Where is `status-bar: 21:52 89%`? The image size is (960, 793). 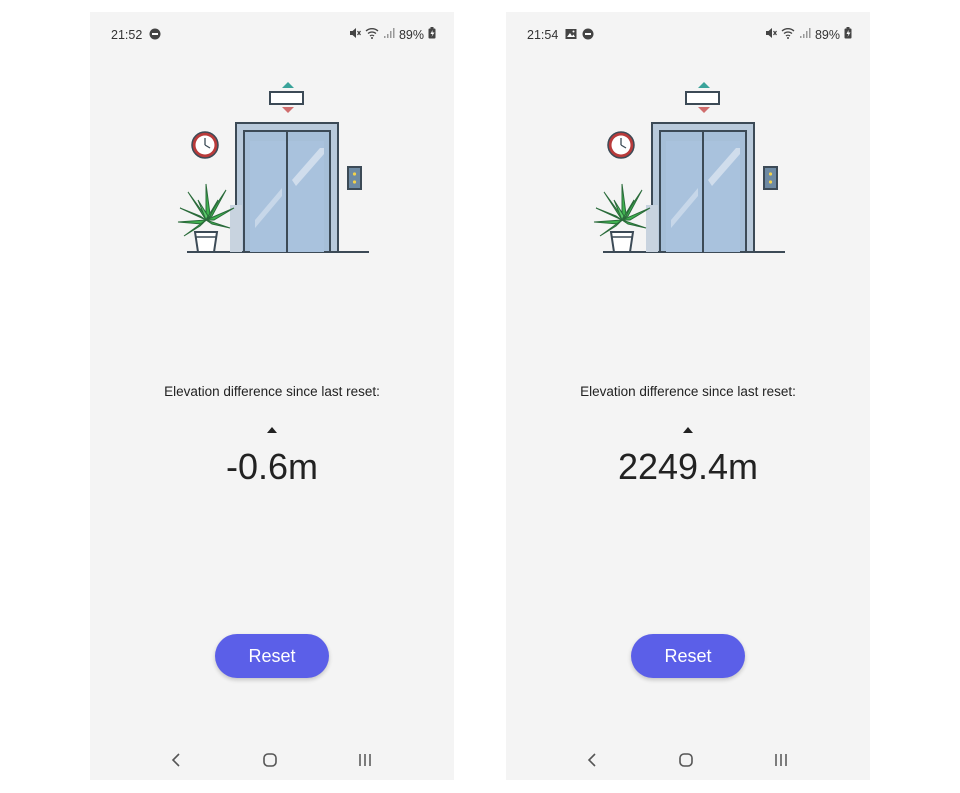
status-bar: 21:52 89% is located at coordinates (272, 34).